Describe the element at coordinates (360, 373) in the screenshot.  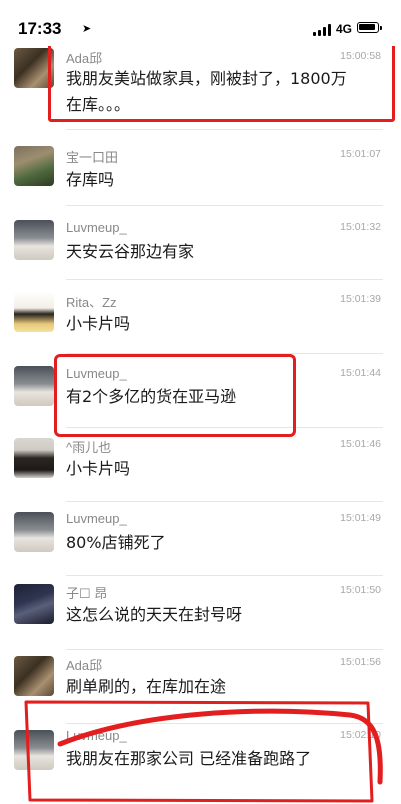
I see `message-time: 15:01:44` at that location.